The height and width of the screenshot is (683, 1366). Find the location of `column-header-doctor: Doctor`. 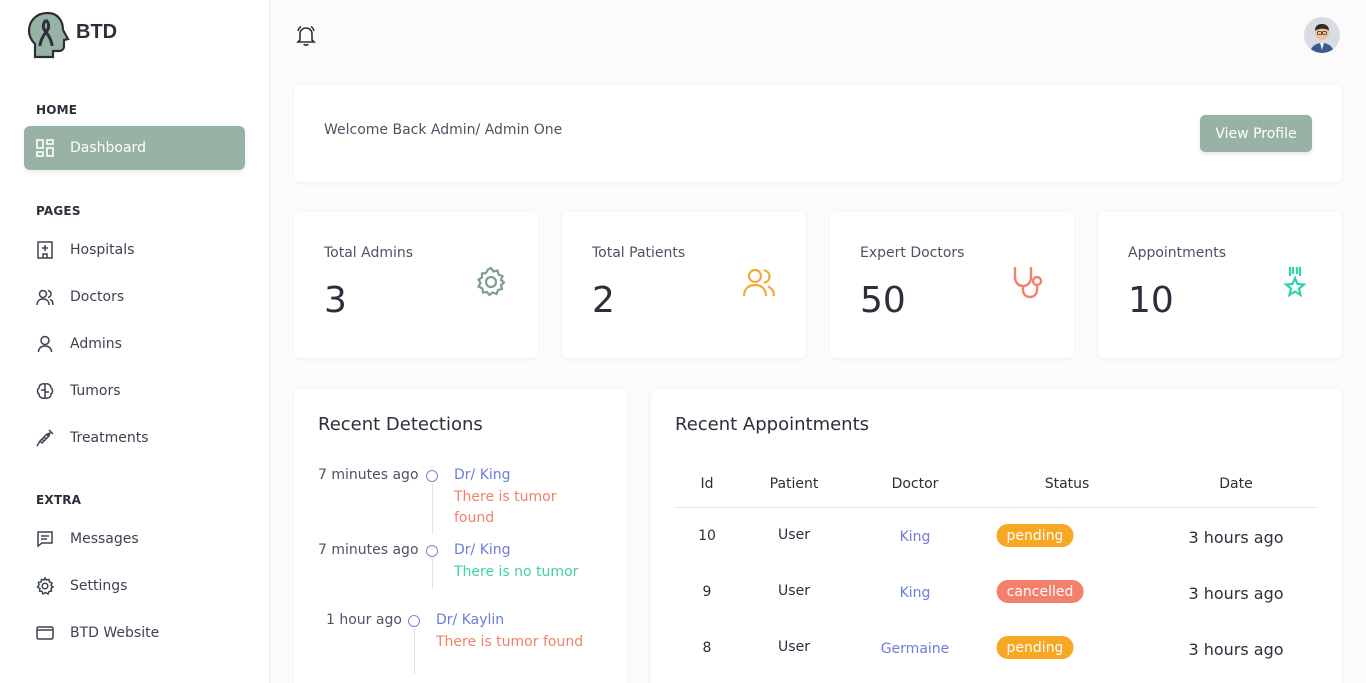

column-header-doctor: Doctor is located at coordinates (915, 484).